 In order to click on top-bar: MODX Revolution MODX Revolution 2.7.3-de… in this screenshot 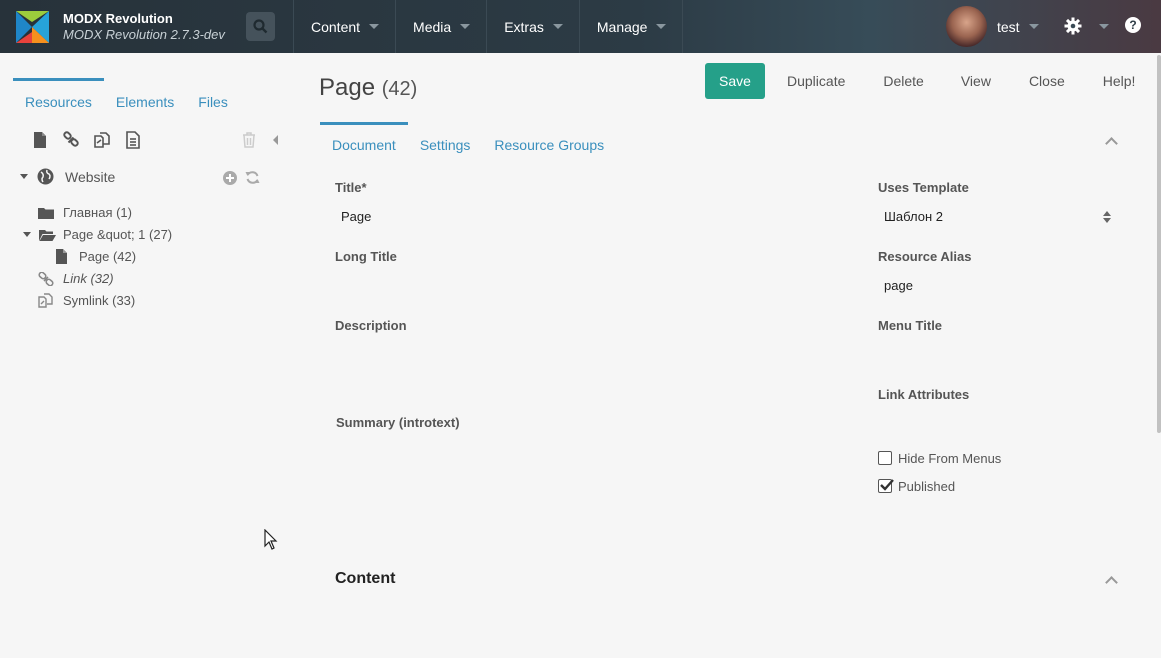, I will do `click(580, 26)`.